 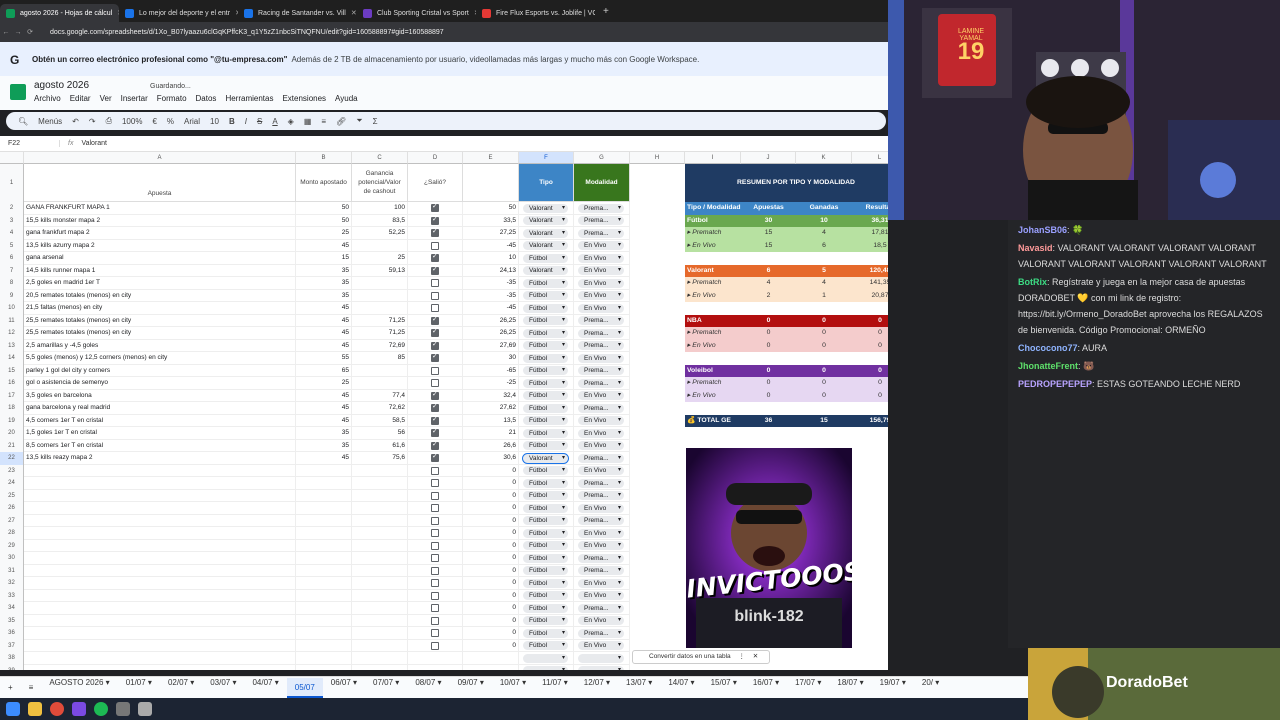 What do you see at coordinates (324, 445) in the screenshot?
I see `cell-monto: 35` at bounding box center [324, 445].